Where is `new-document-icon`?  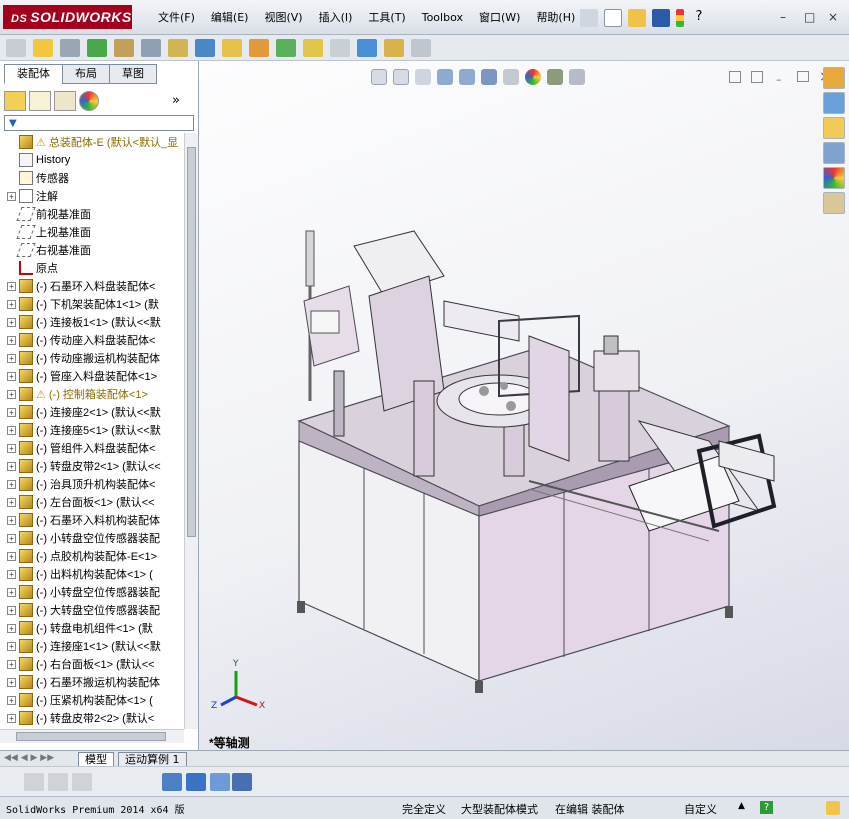 new-document-icon is located at coordinates (613, 18).